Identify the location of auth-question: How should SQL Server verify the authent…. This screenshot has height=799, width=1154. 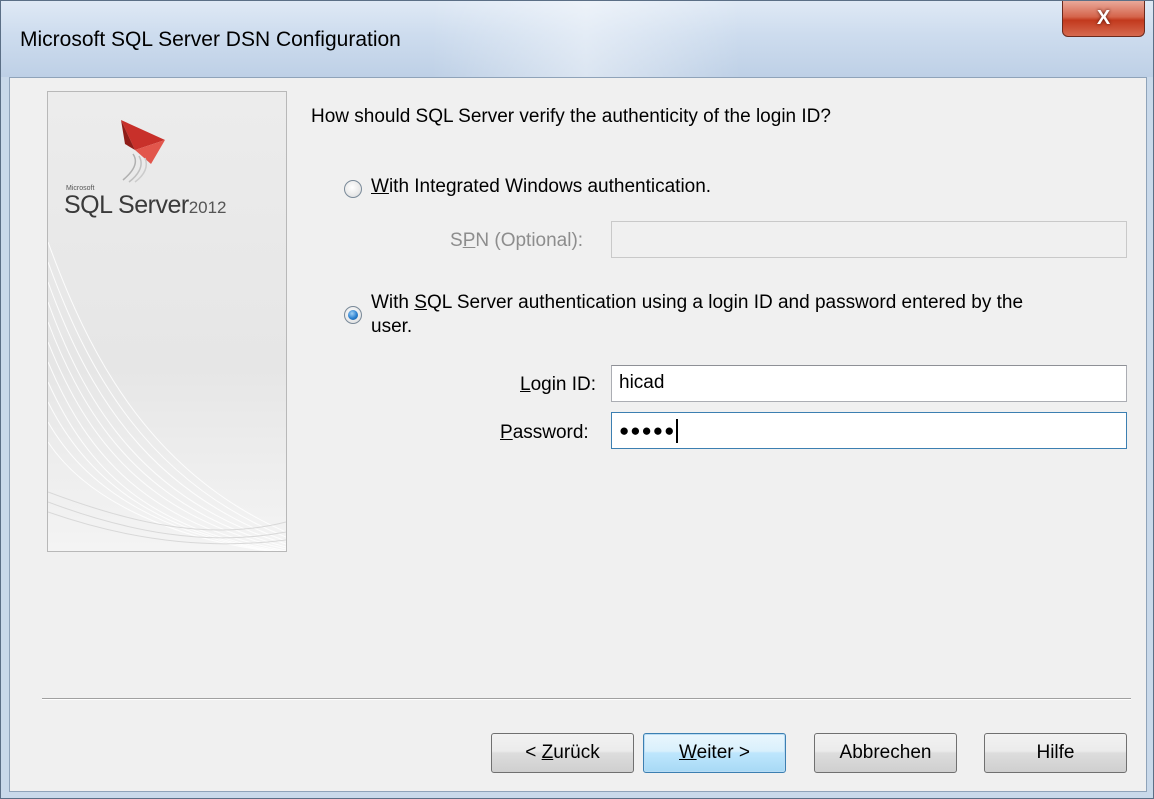
(571, 116).